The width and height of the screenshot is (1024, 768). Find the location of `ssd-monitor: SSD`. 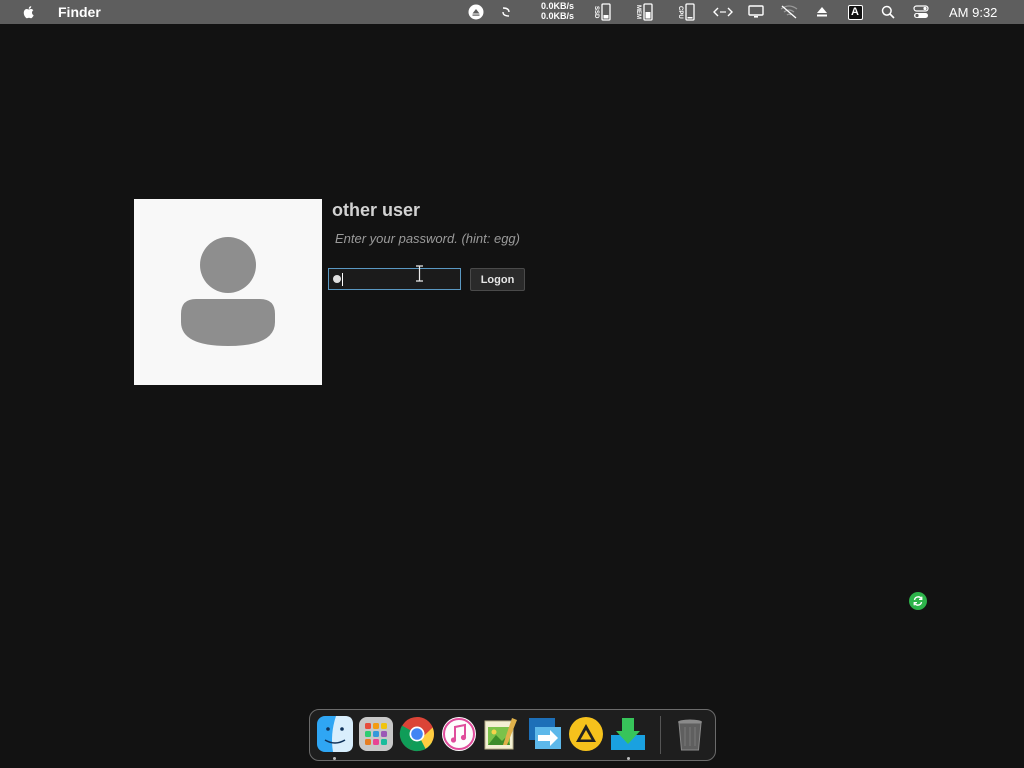

ssd-monitor: SSD is located at coordinates (602, 12).